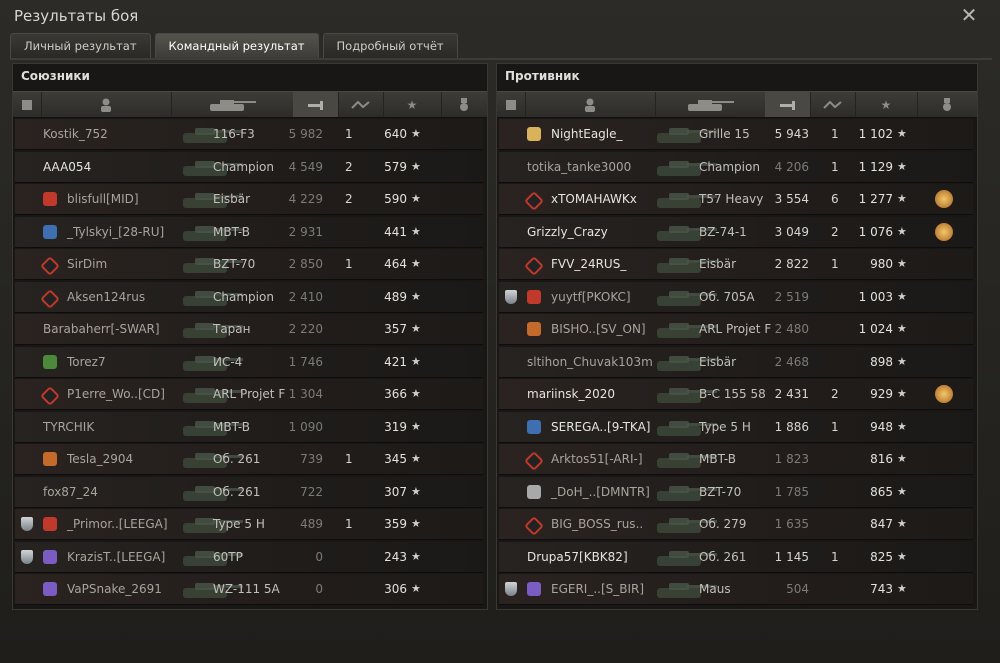  Describe the element at coordinates (249, 362) in the screenshot. I see `player-row: Torez7 ИС-4 1 746 421 ★` at that location.